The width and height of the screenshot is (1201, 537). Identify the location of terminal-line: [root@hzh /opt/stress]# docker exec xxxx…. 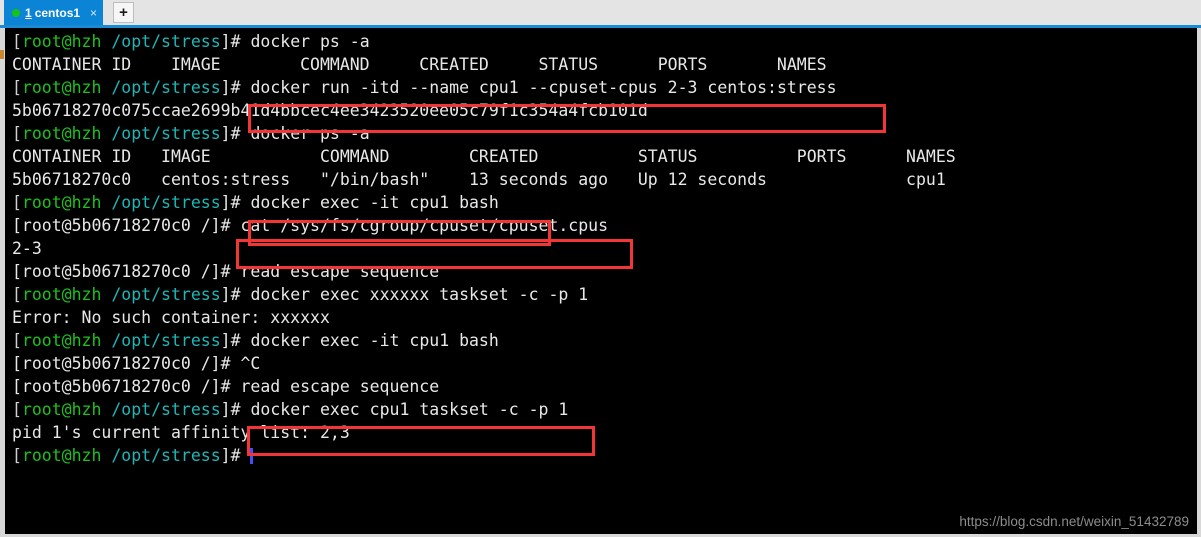
(484, 294).